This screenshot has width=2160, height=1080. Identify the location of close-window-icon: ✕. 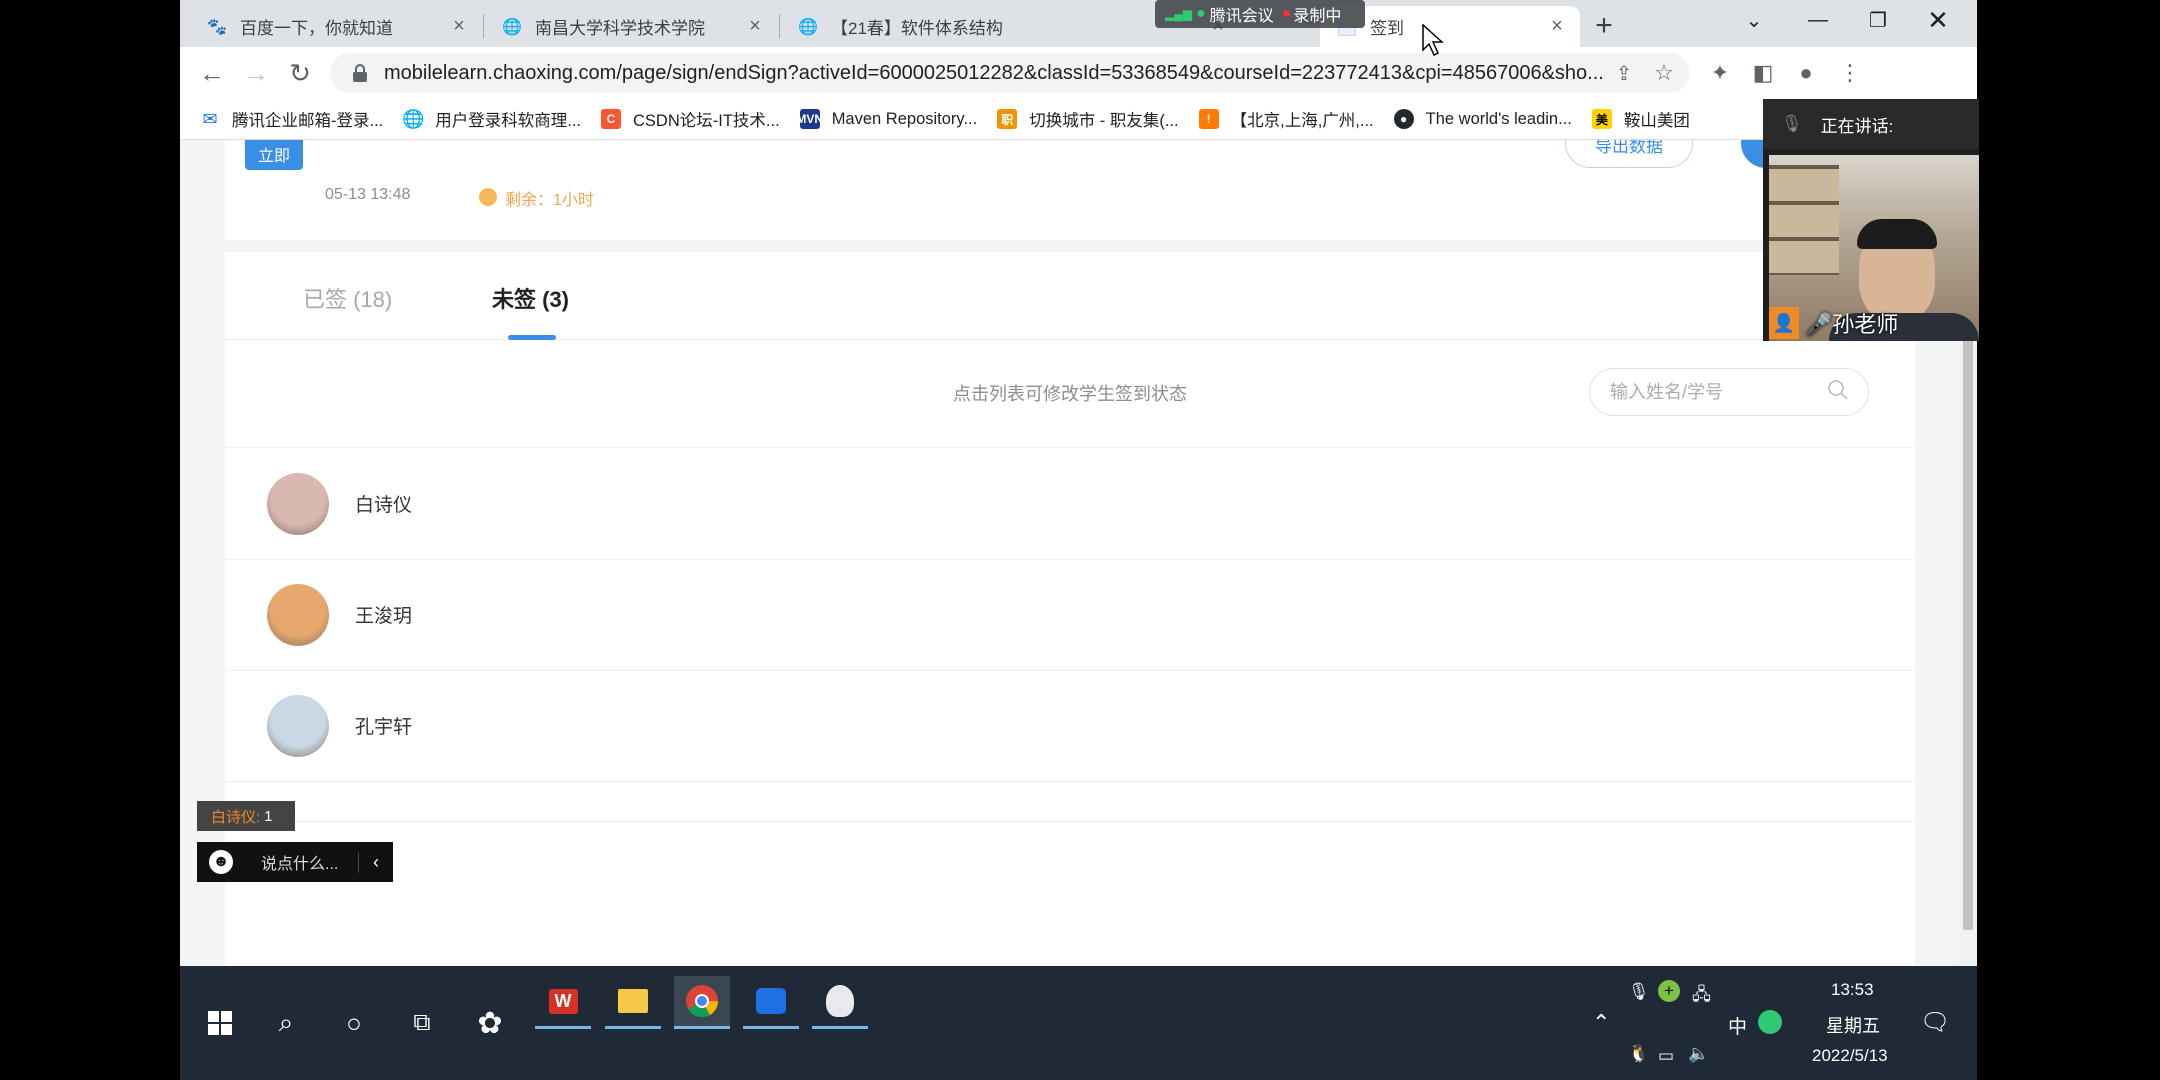
(1938, 20).